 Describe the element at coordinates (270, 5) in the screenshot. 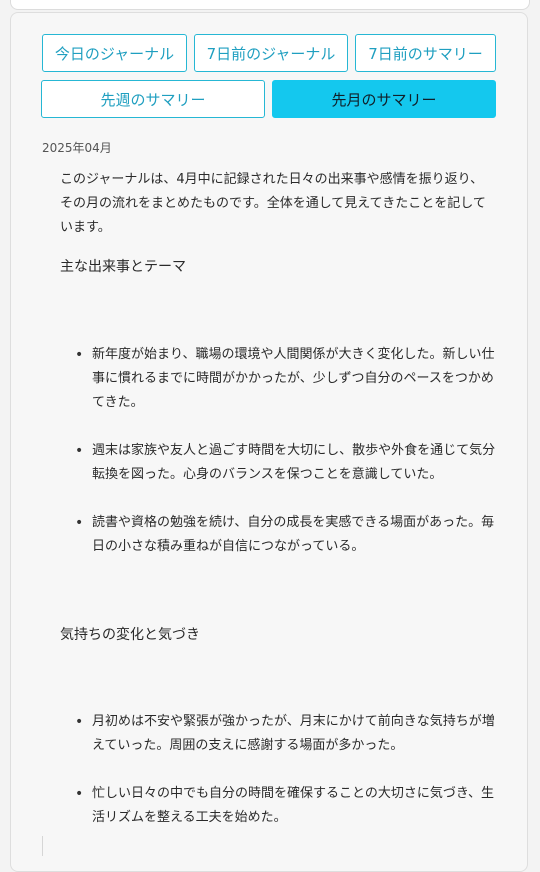

I see `previous-card-edge` at that location.